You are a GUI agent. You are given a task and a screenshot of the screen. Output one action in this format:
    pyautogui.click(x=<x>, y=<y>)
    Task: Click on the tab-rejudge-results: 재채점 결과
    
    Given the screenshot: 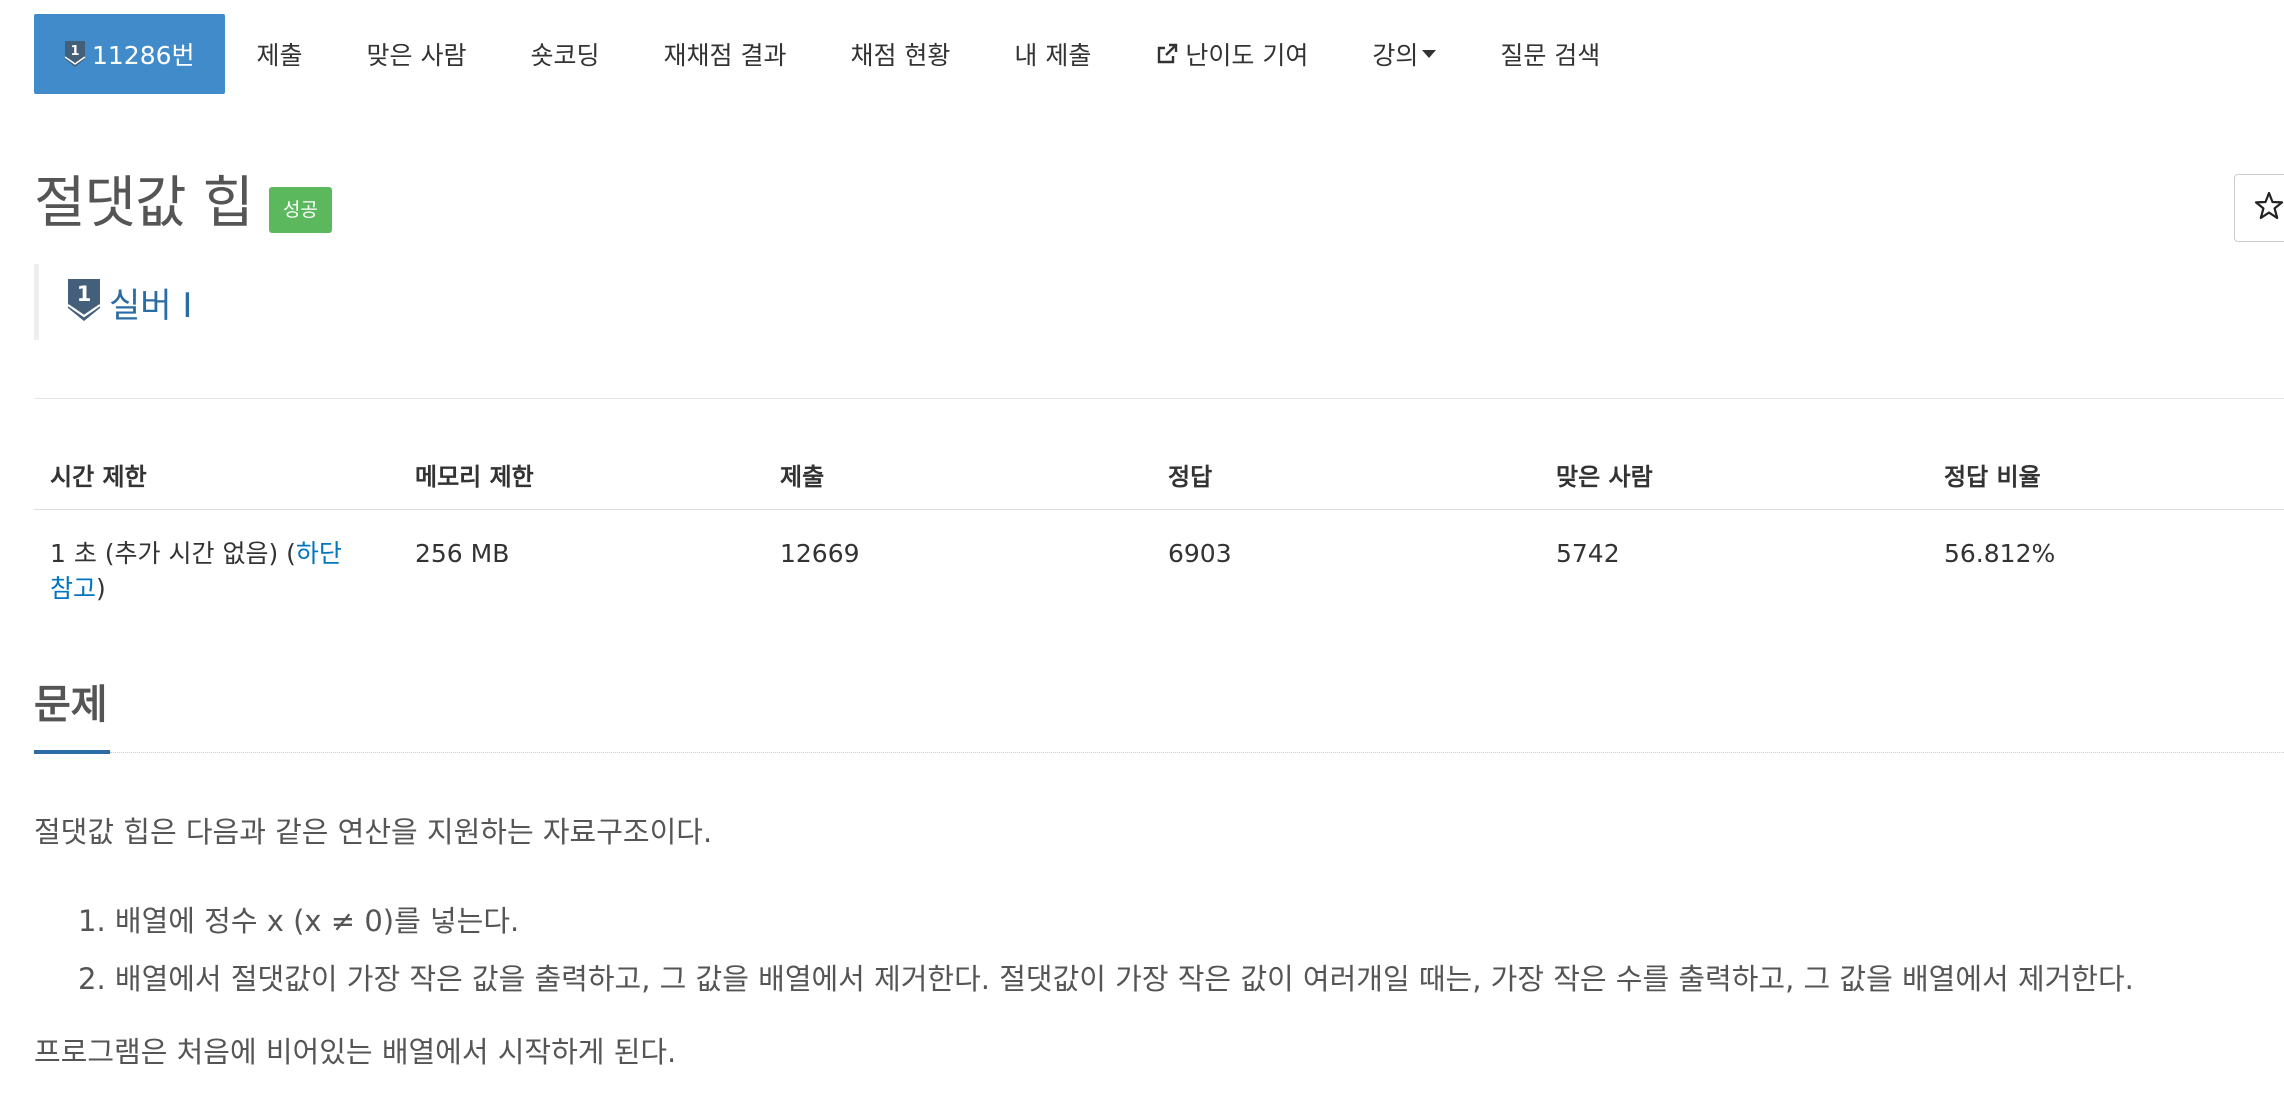 What is the action you would take?
    pyautogui.click(x=725, y=54)
    